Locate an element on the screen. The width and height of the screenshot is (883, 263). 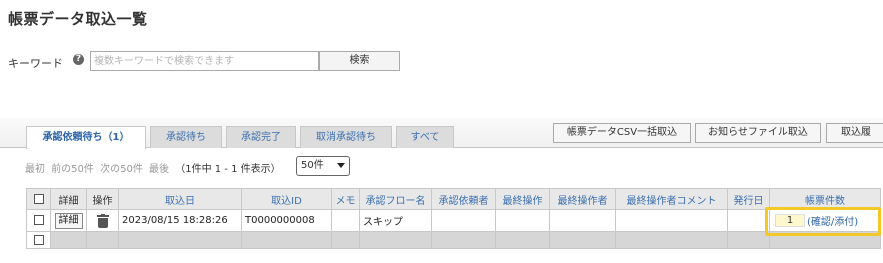
header-select-all is located at coordinates (38, 199).